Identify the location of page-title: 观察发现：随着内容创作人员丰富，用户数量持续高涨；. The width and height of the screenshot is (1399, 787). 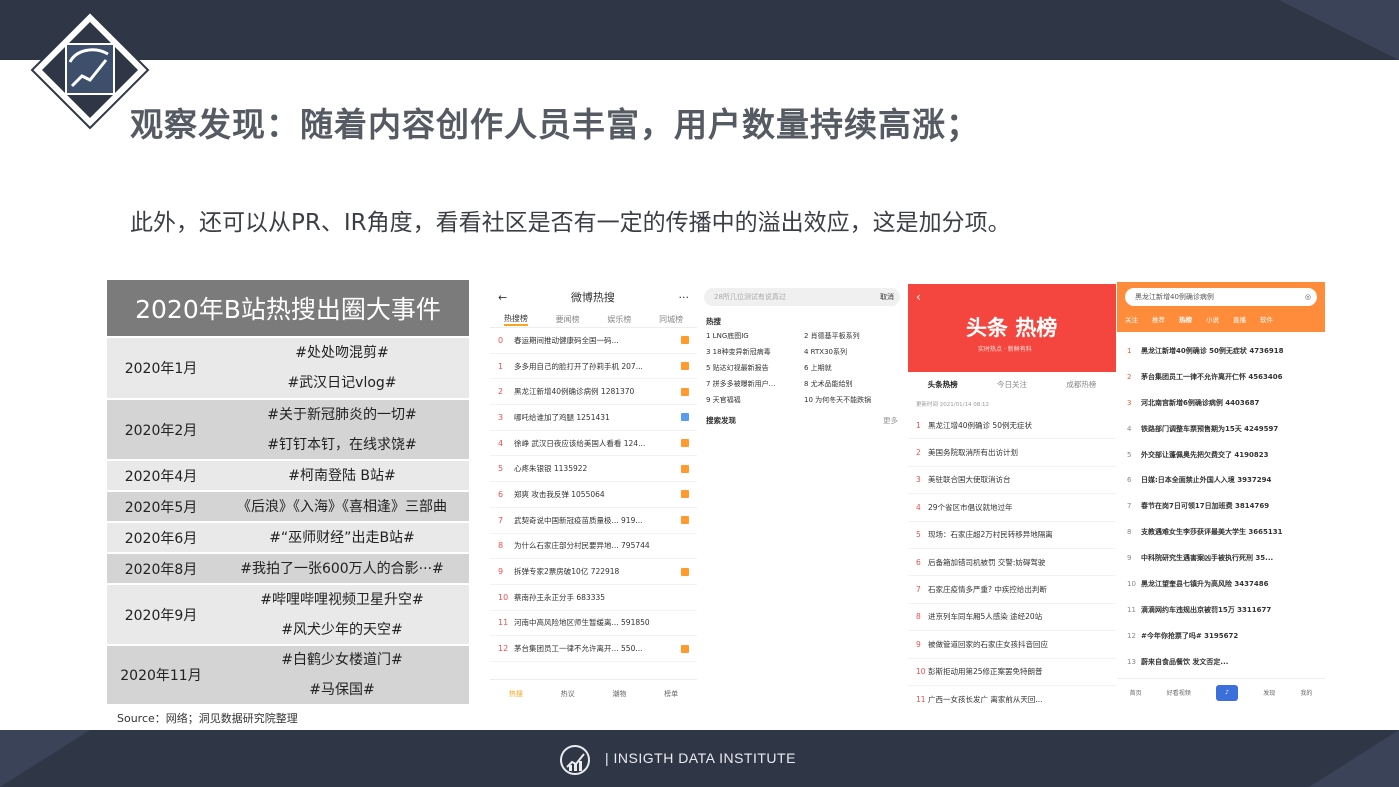
(555, 124).